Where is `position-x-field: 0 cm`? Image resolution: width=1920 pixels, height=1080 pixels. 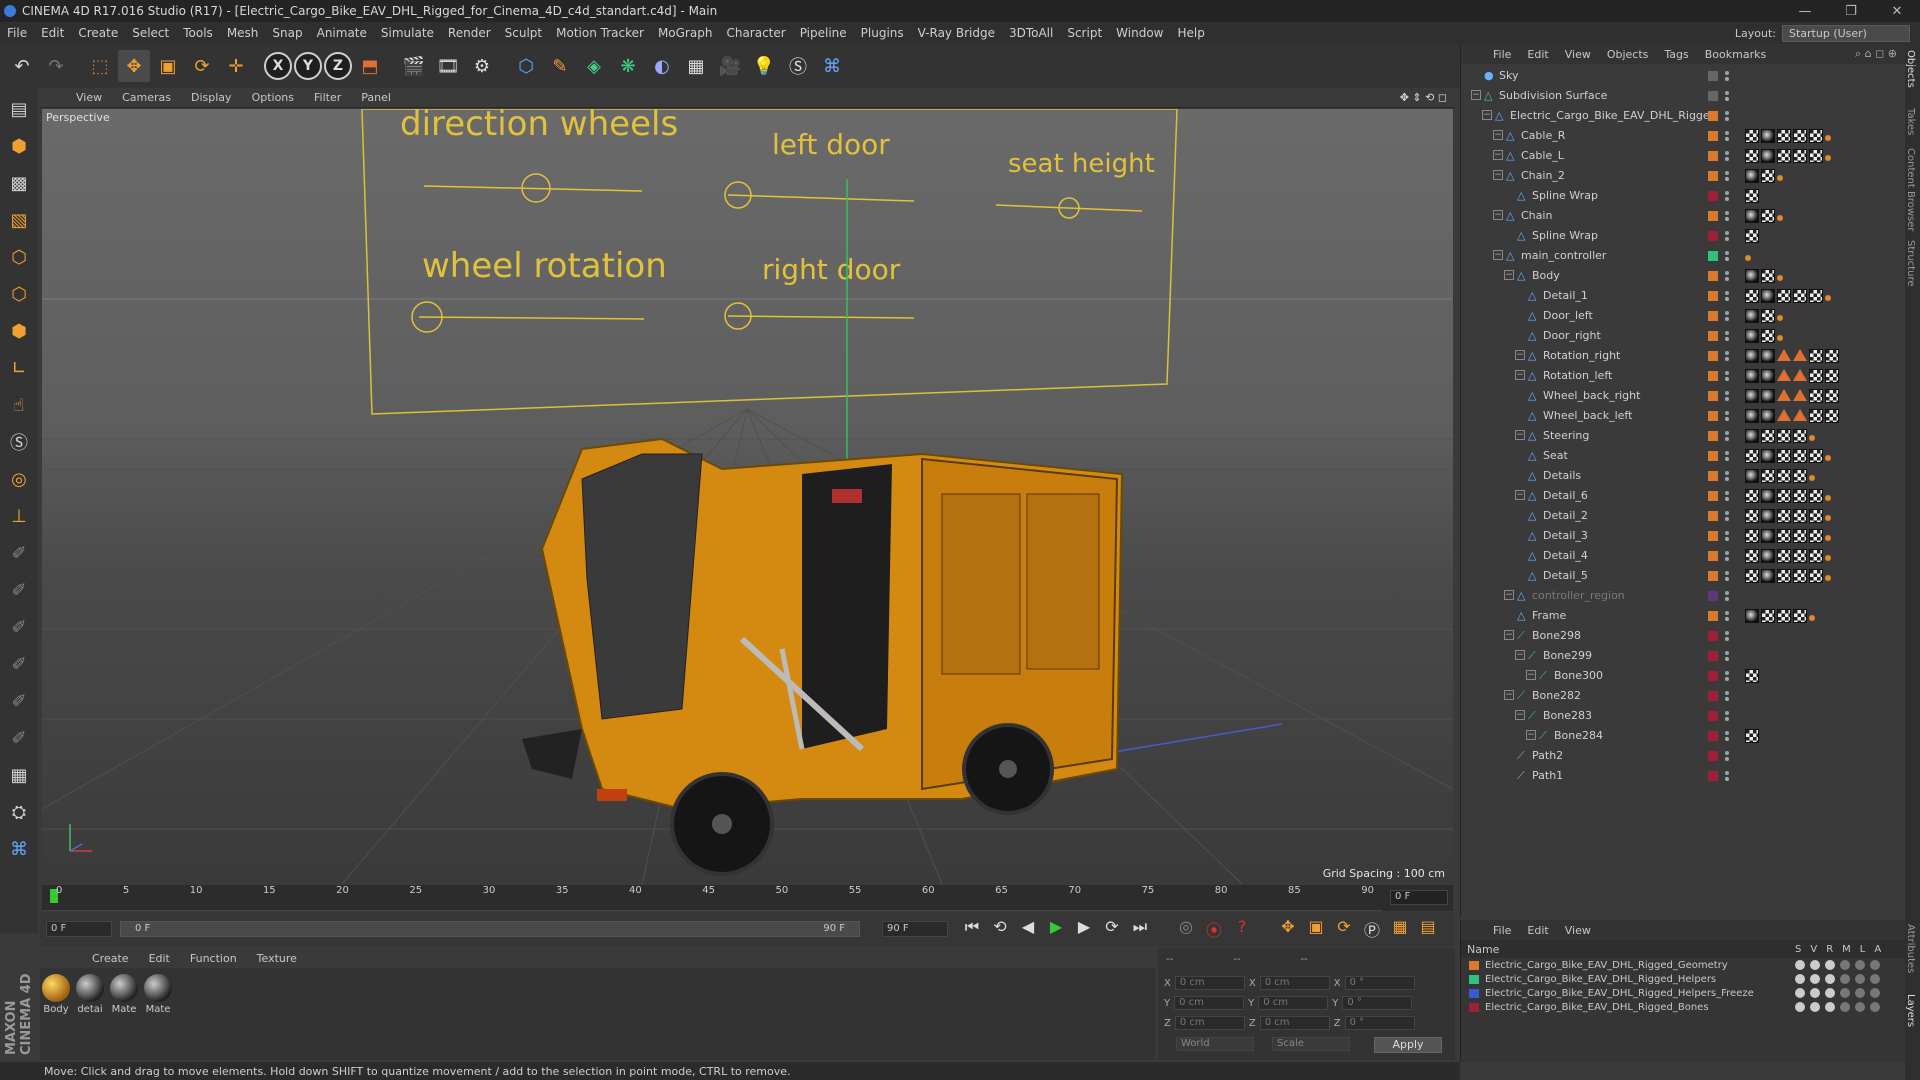 position-x-field: 0 cm is located at coordinates (1209, 983).